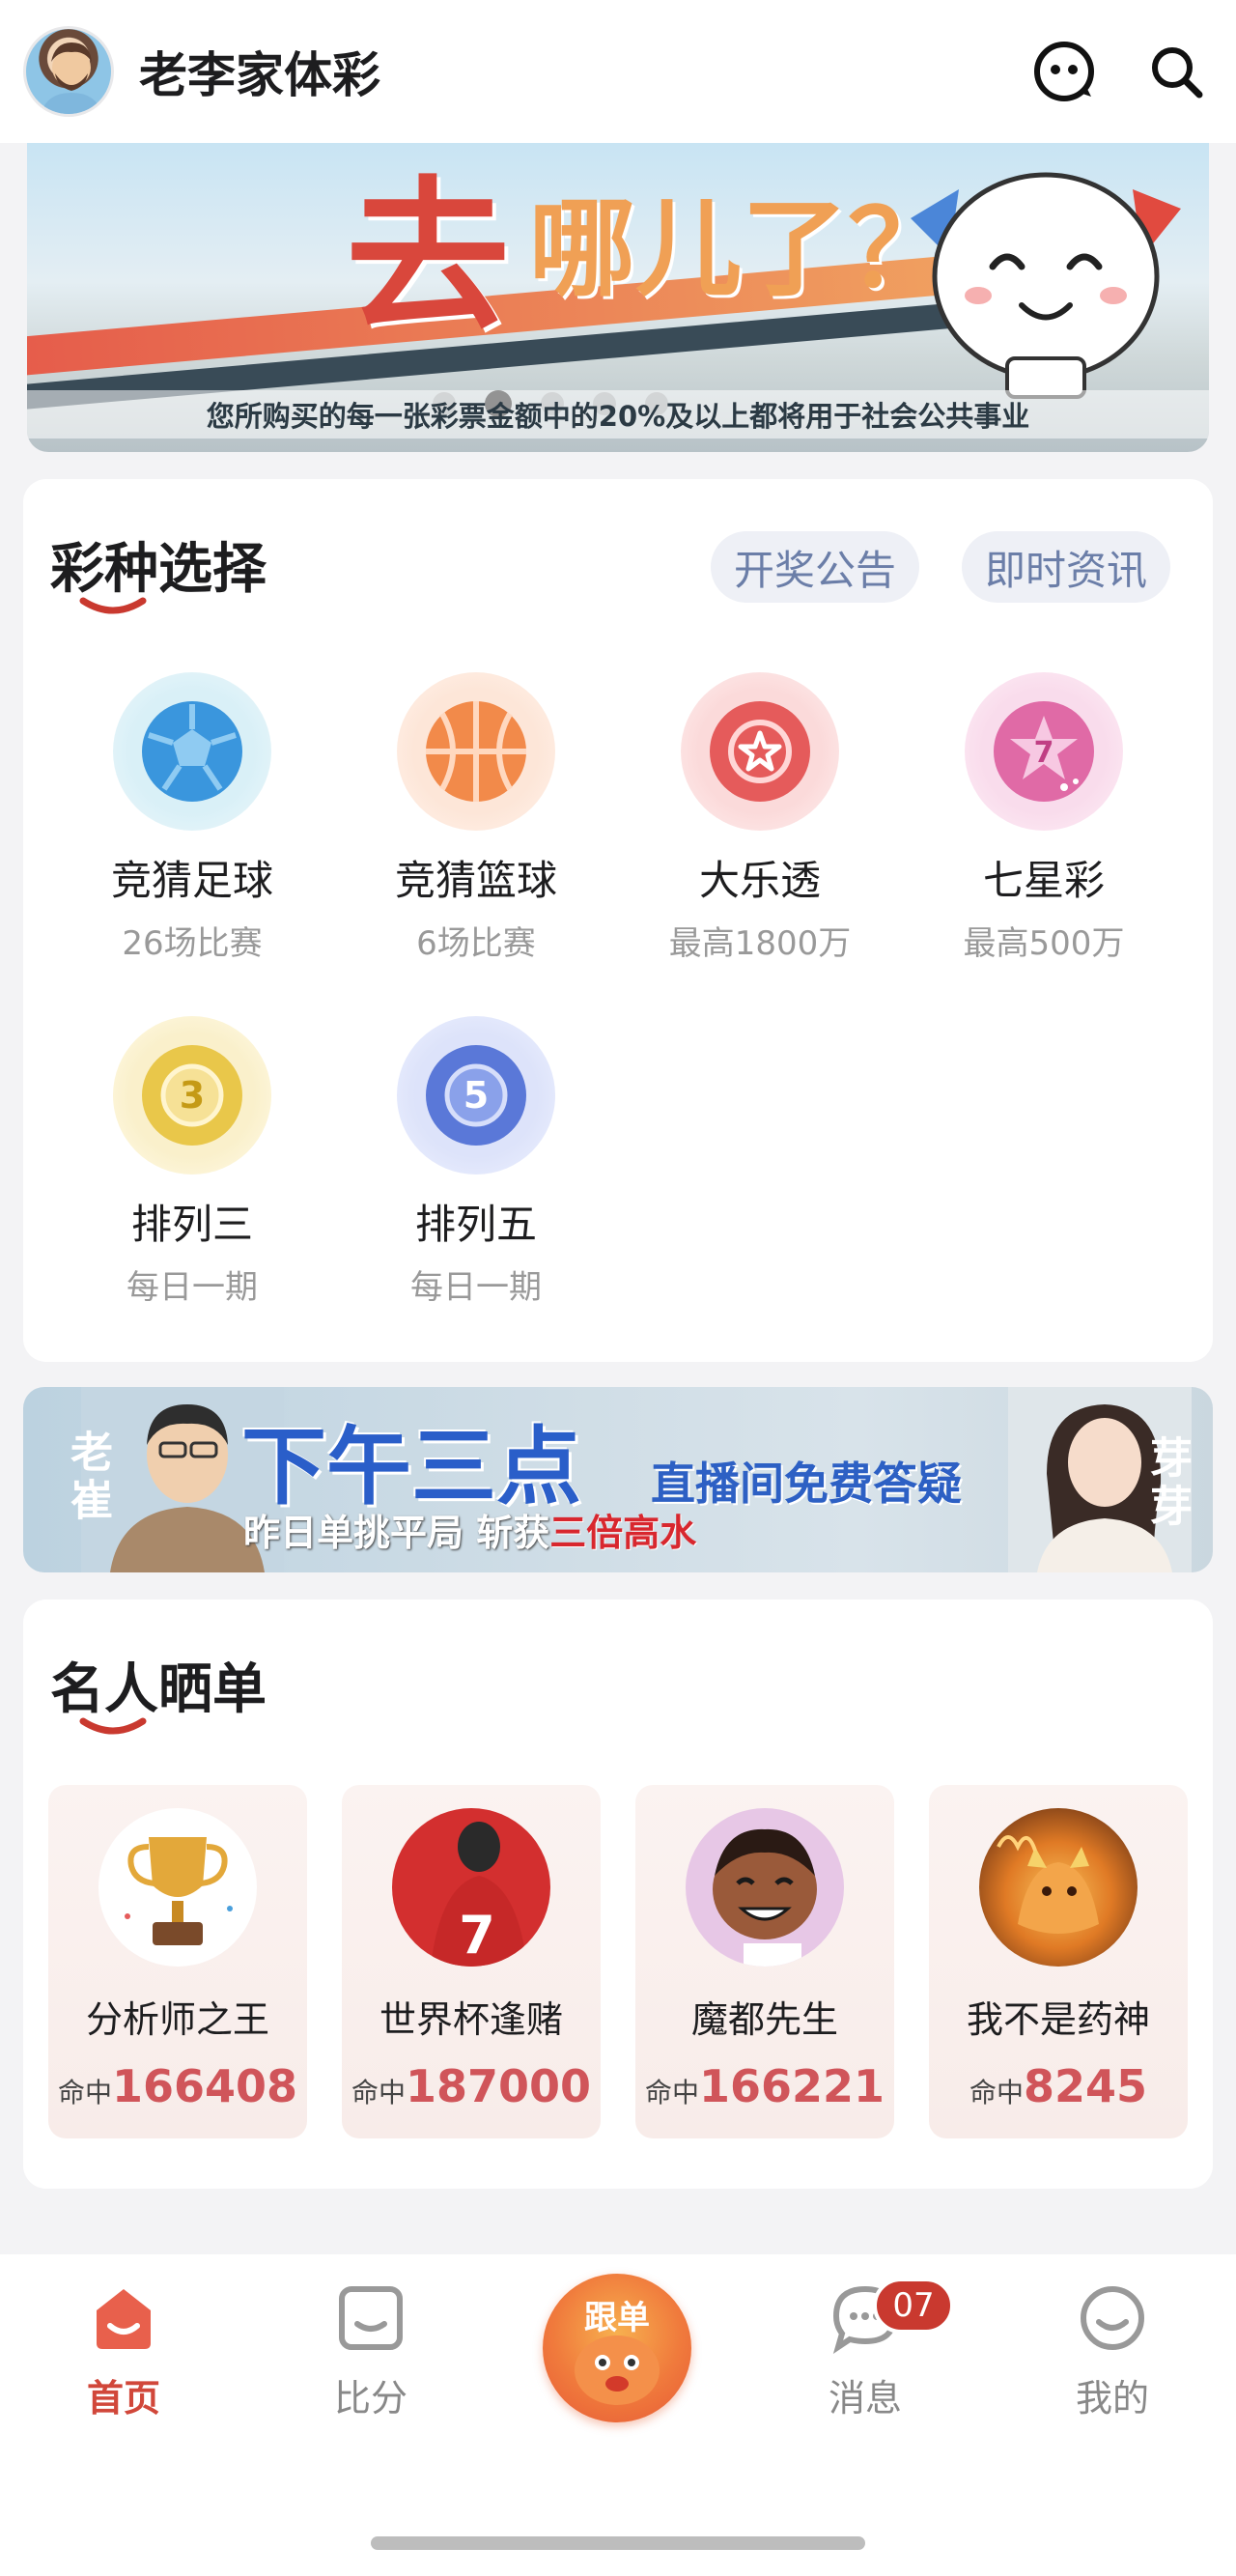 The image size is (1236, 2576). Describe the element at coordinates (370, 2398) in the screenshot. I see `nav-label: 比分` at that location.